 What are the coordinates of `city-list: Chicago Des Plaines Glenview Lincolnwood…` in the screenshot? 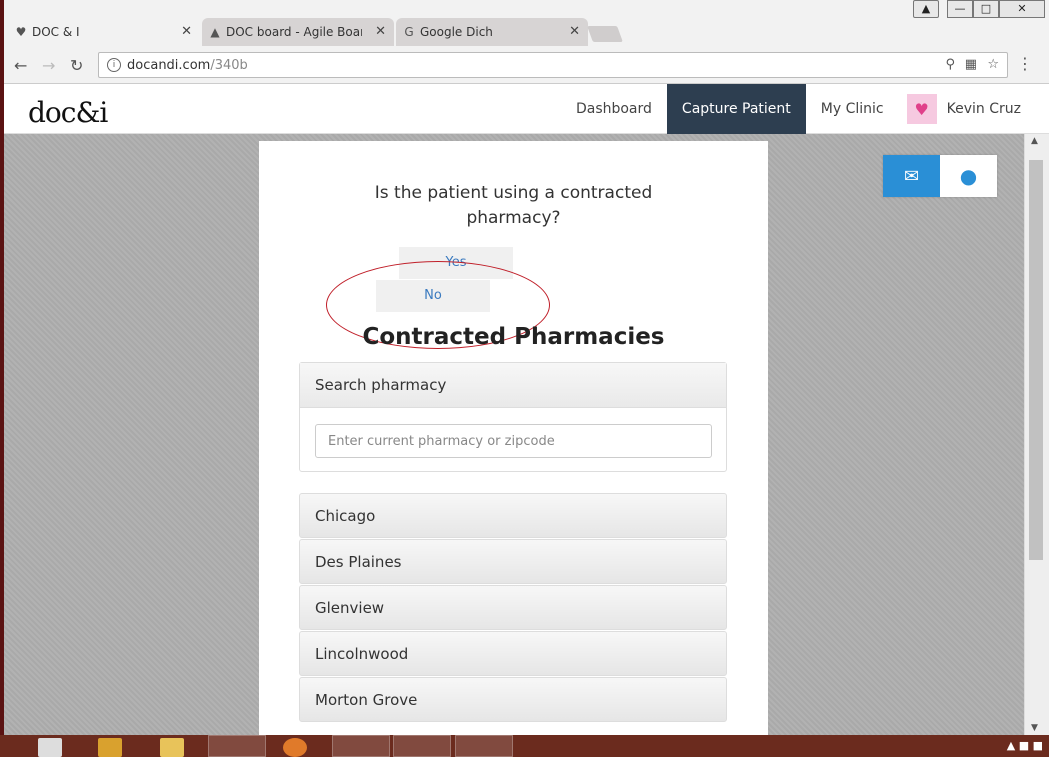 It's located at (513, 608).